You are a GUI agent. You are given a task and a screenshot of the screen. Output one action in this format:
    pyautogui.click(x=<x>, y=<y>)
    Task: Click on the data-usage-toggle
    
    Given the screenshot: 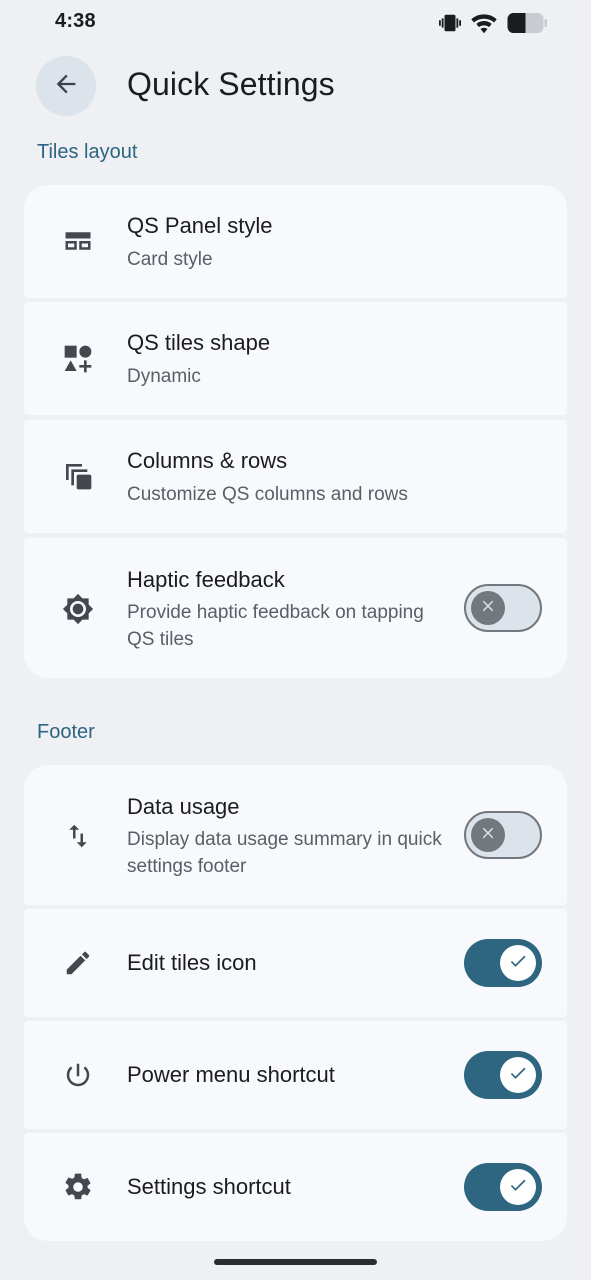 What is the action you would take?
    pyautogui.click(x=503, y=835)
    